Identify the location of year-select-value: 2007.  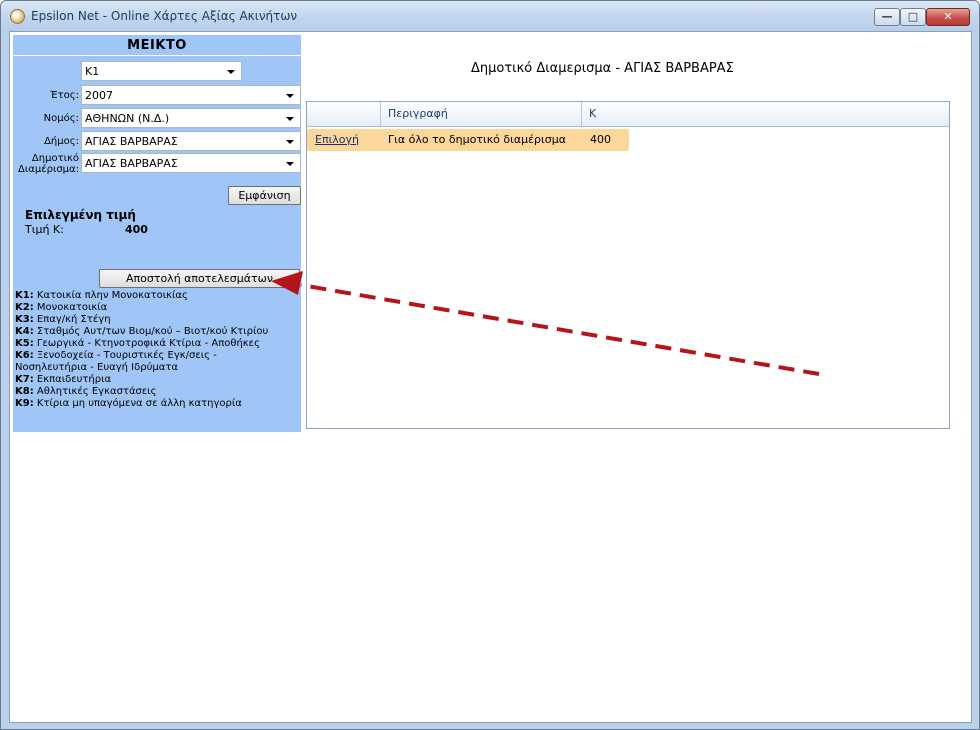
(99, 95).